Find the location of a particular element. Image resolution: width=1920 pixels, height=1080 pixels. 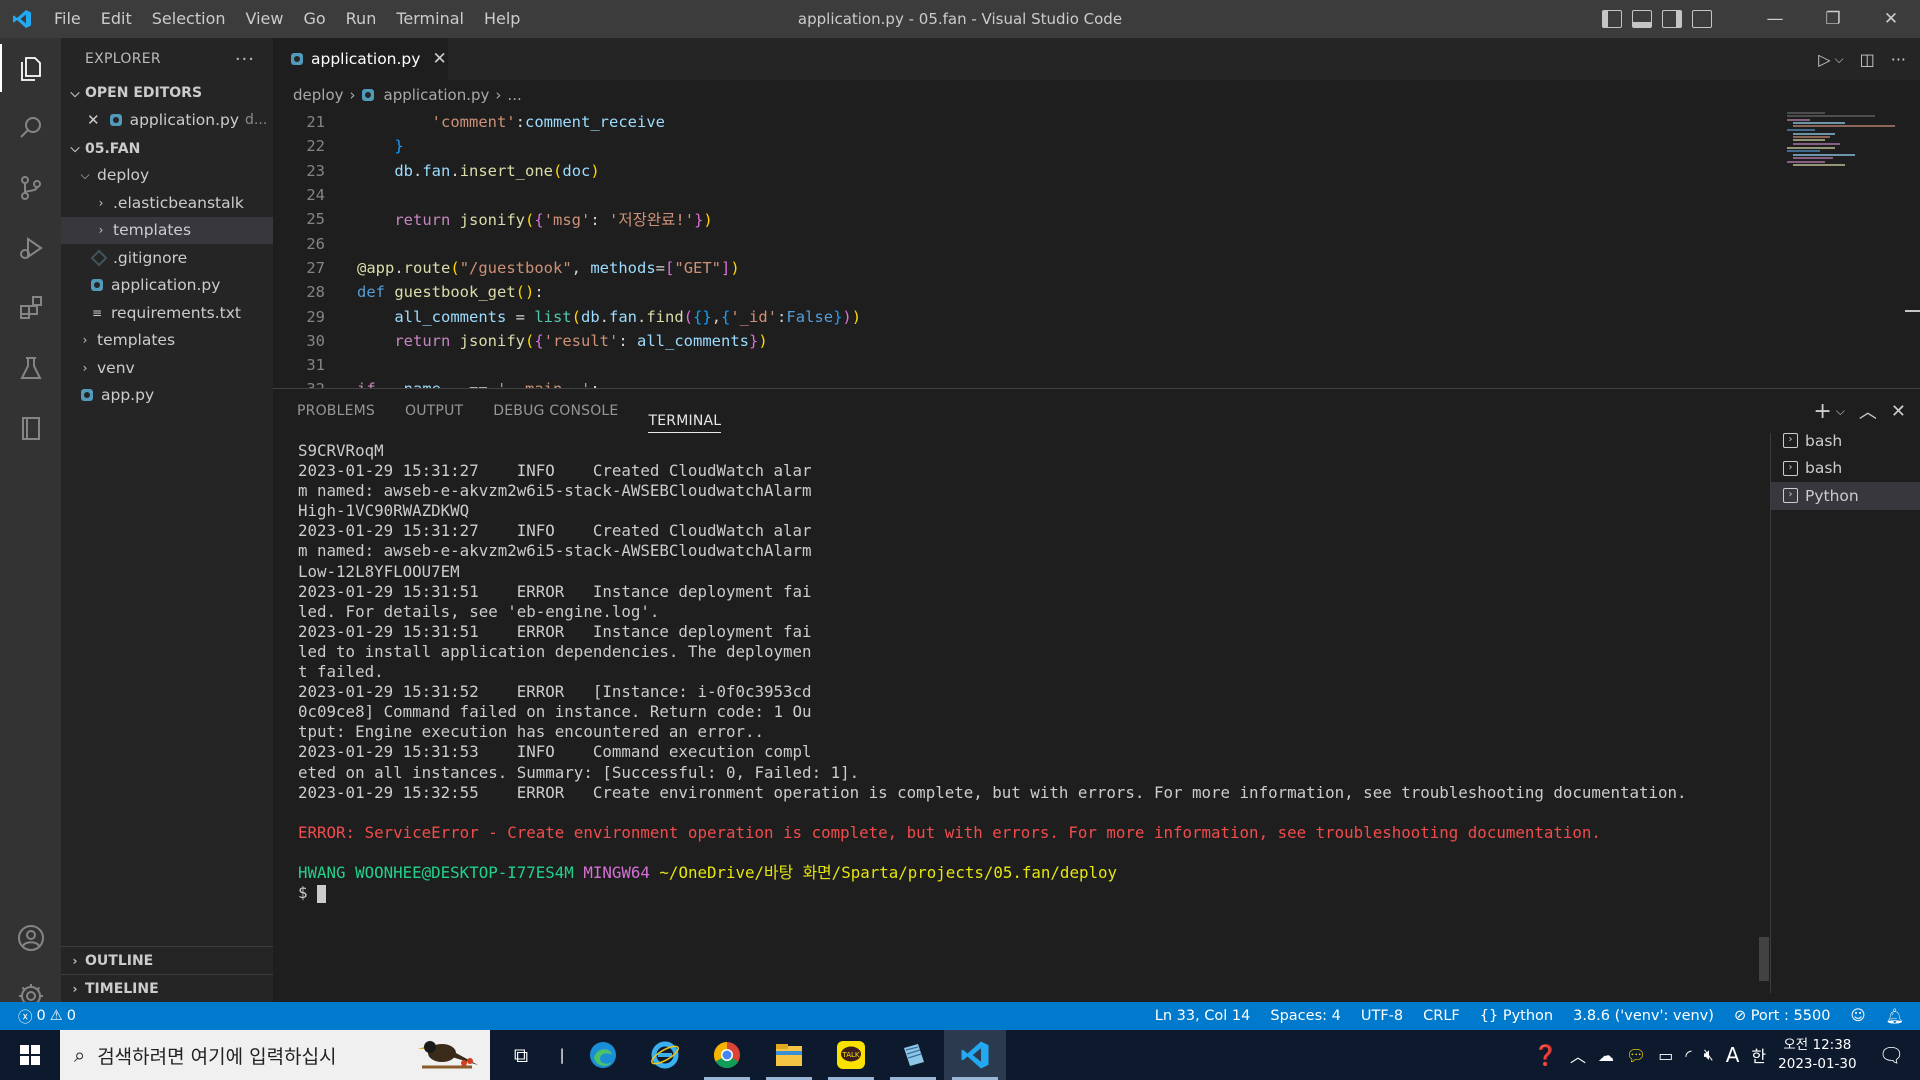

editor-scrollbar is located at coordinates (1912, 249).